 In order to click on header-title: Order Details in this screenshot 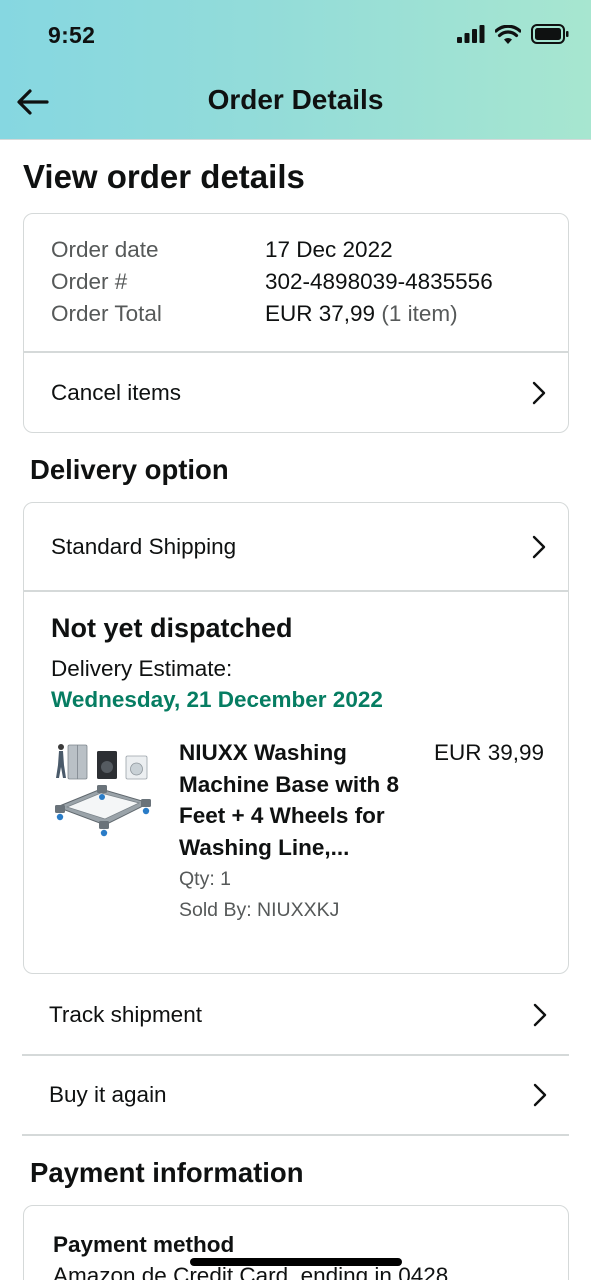, I will do `click(295, 99)`.